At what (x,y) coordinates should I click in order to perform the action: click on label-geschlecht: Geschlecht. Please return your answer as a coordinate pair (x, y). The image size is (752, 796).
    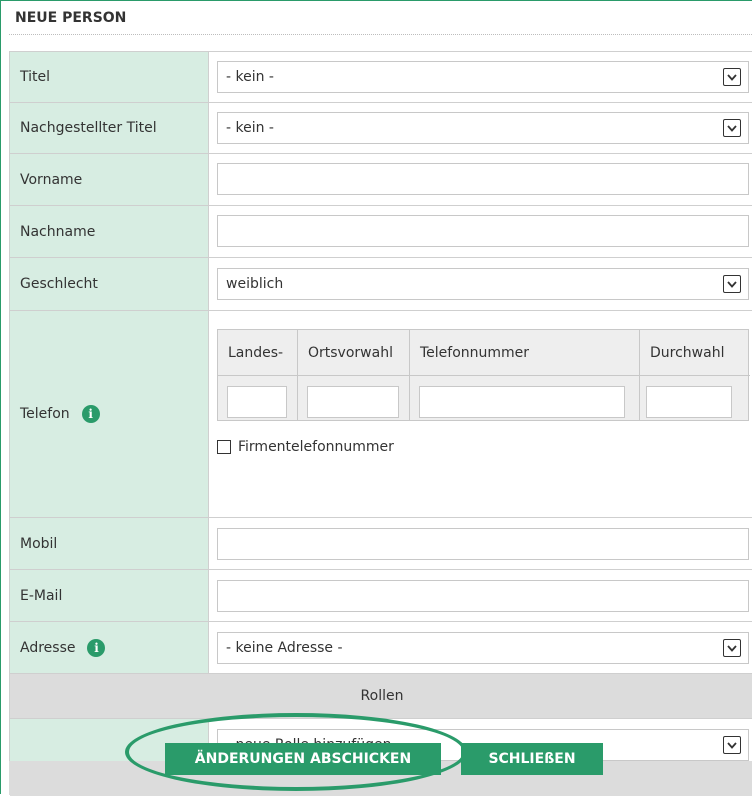
    Looking at the image, I should click on (109, 284).